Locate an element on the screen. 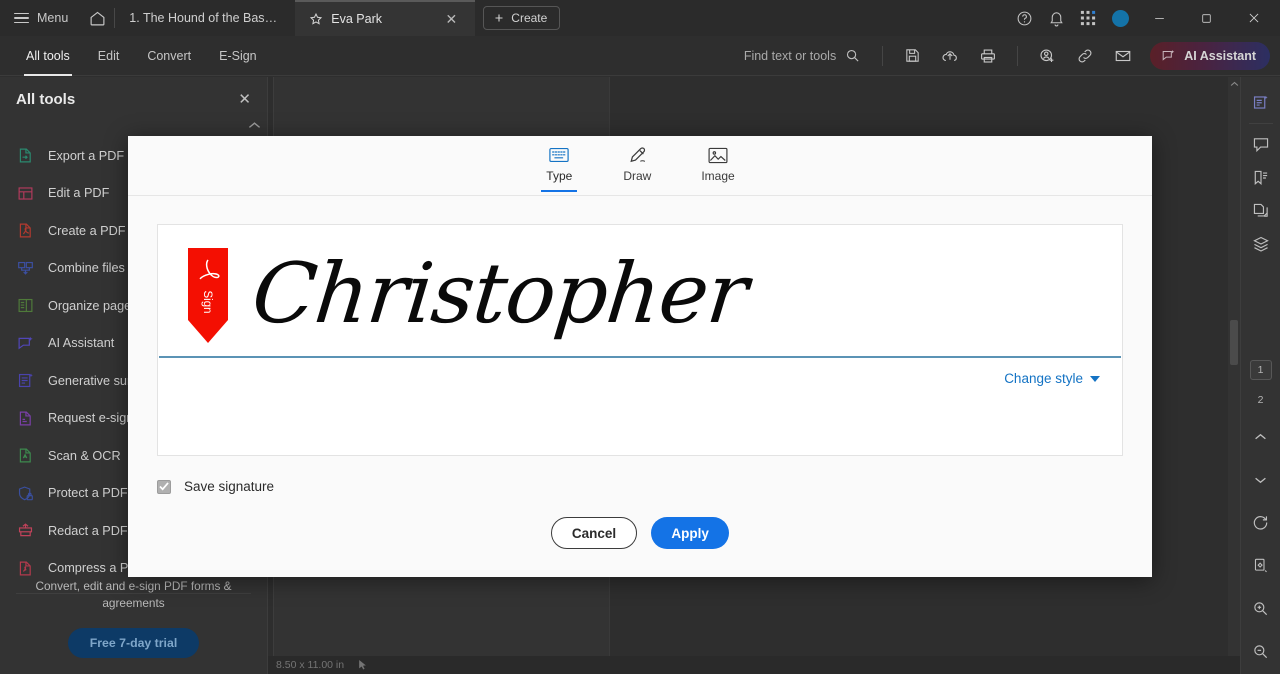  organize-pages-icon is located at coordinates (25, 306).